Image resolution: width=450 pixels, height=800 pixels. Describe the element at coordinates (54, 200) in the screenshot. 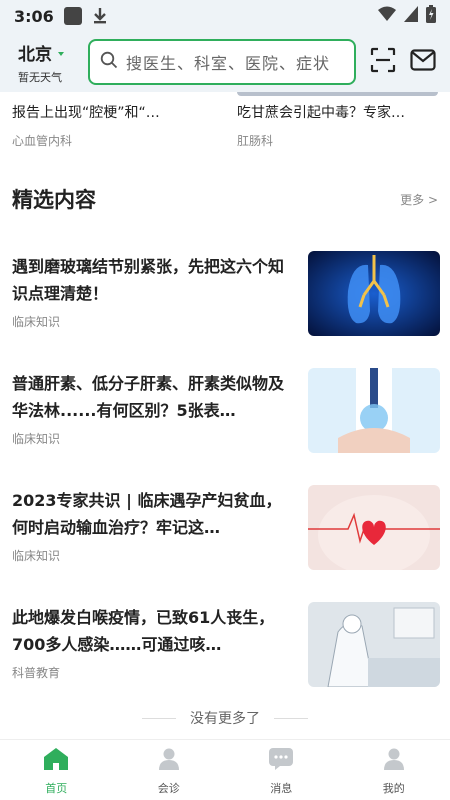

I see `section-title: 精选内容` at that location.